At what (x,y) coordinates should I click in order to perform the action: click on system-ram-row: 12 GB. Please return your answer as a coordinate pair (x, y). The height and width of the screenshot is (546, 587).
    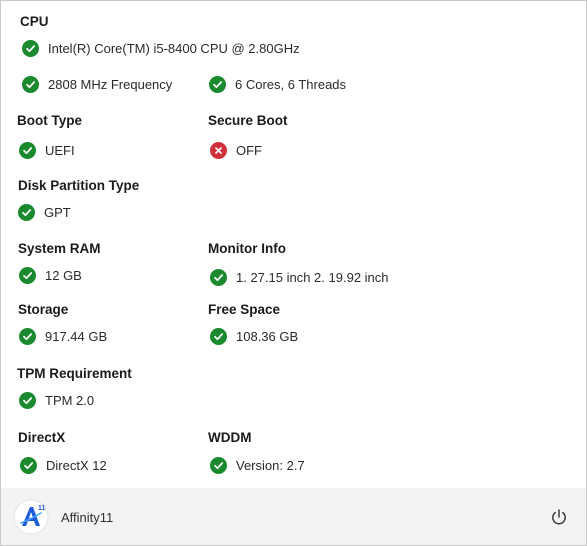
    Looking at the image, I should click on (50, 275).